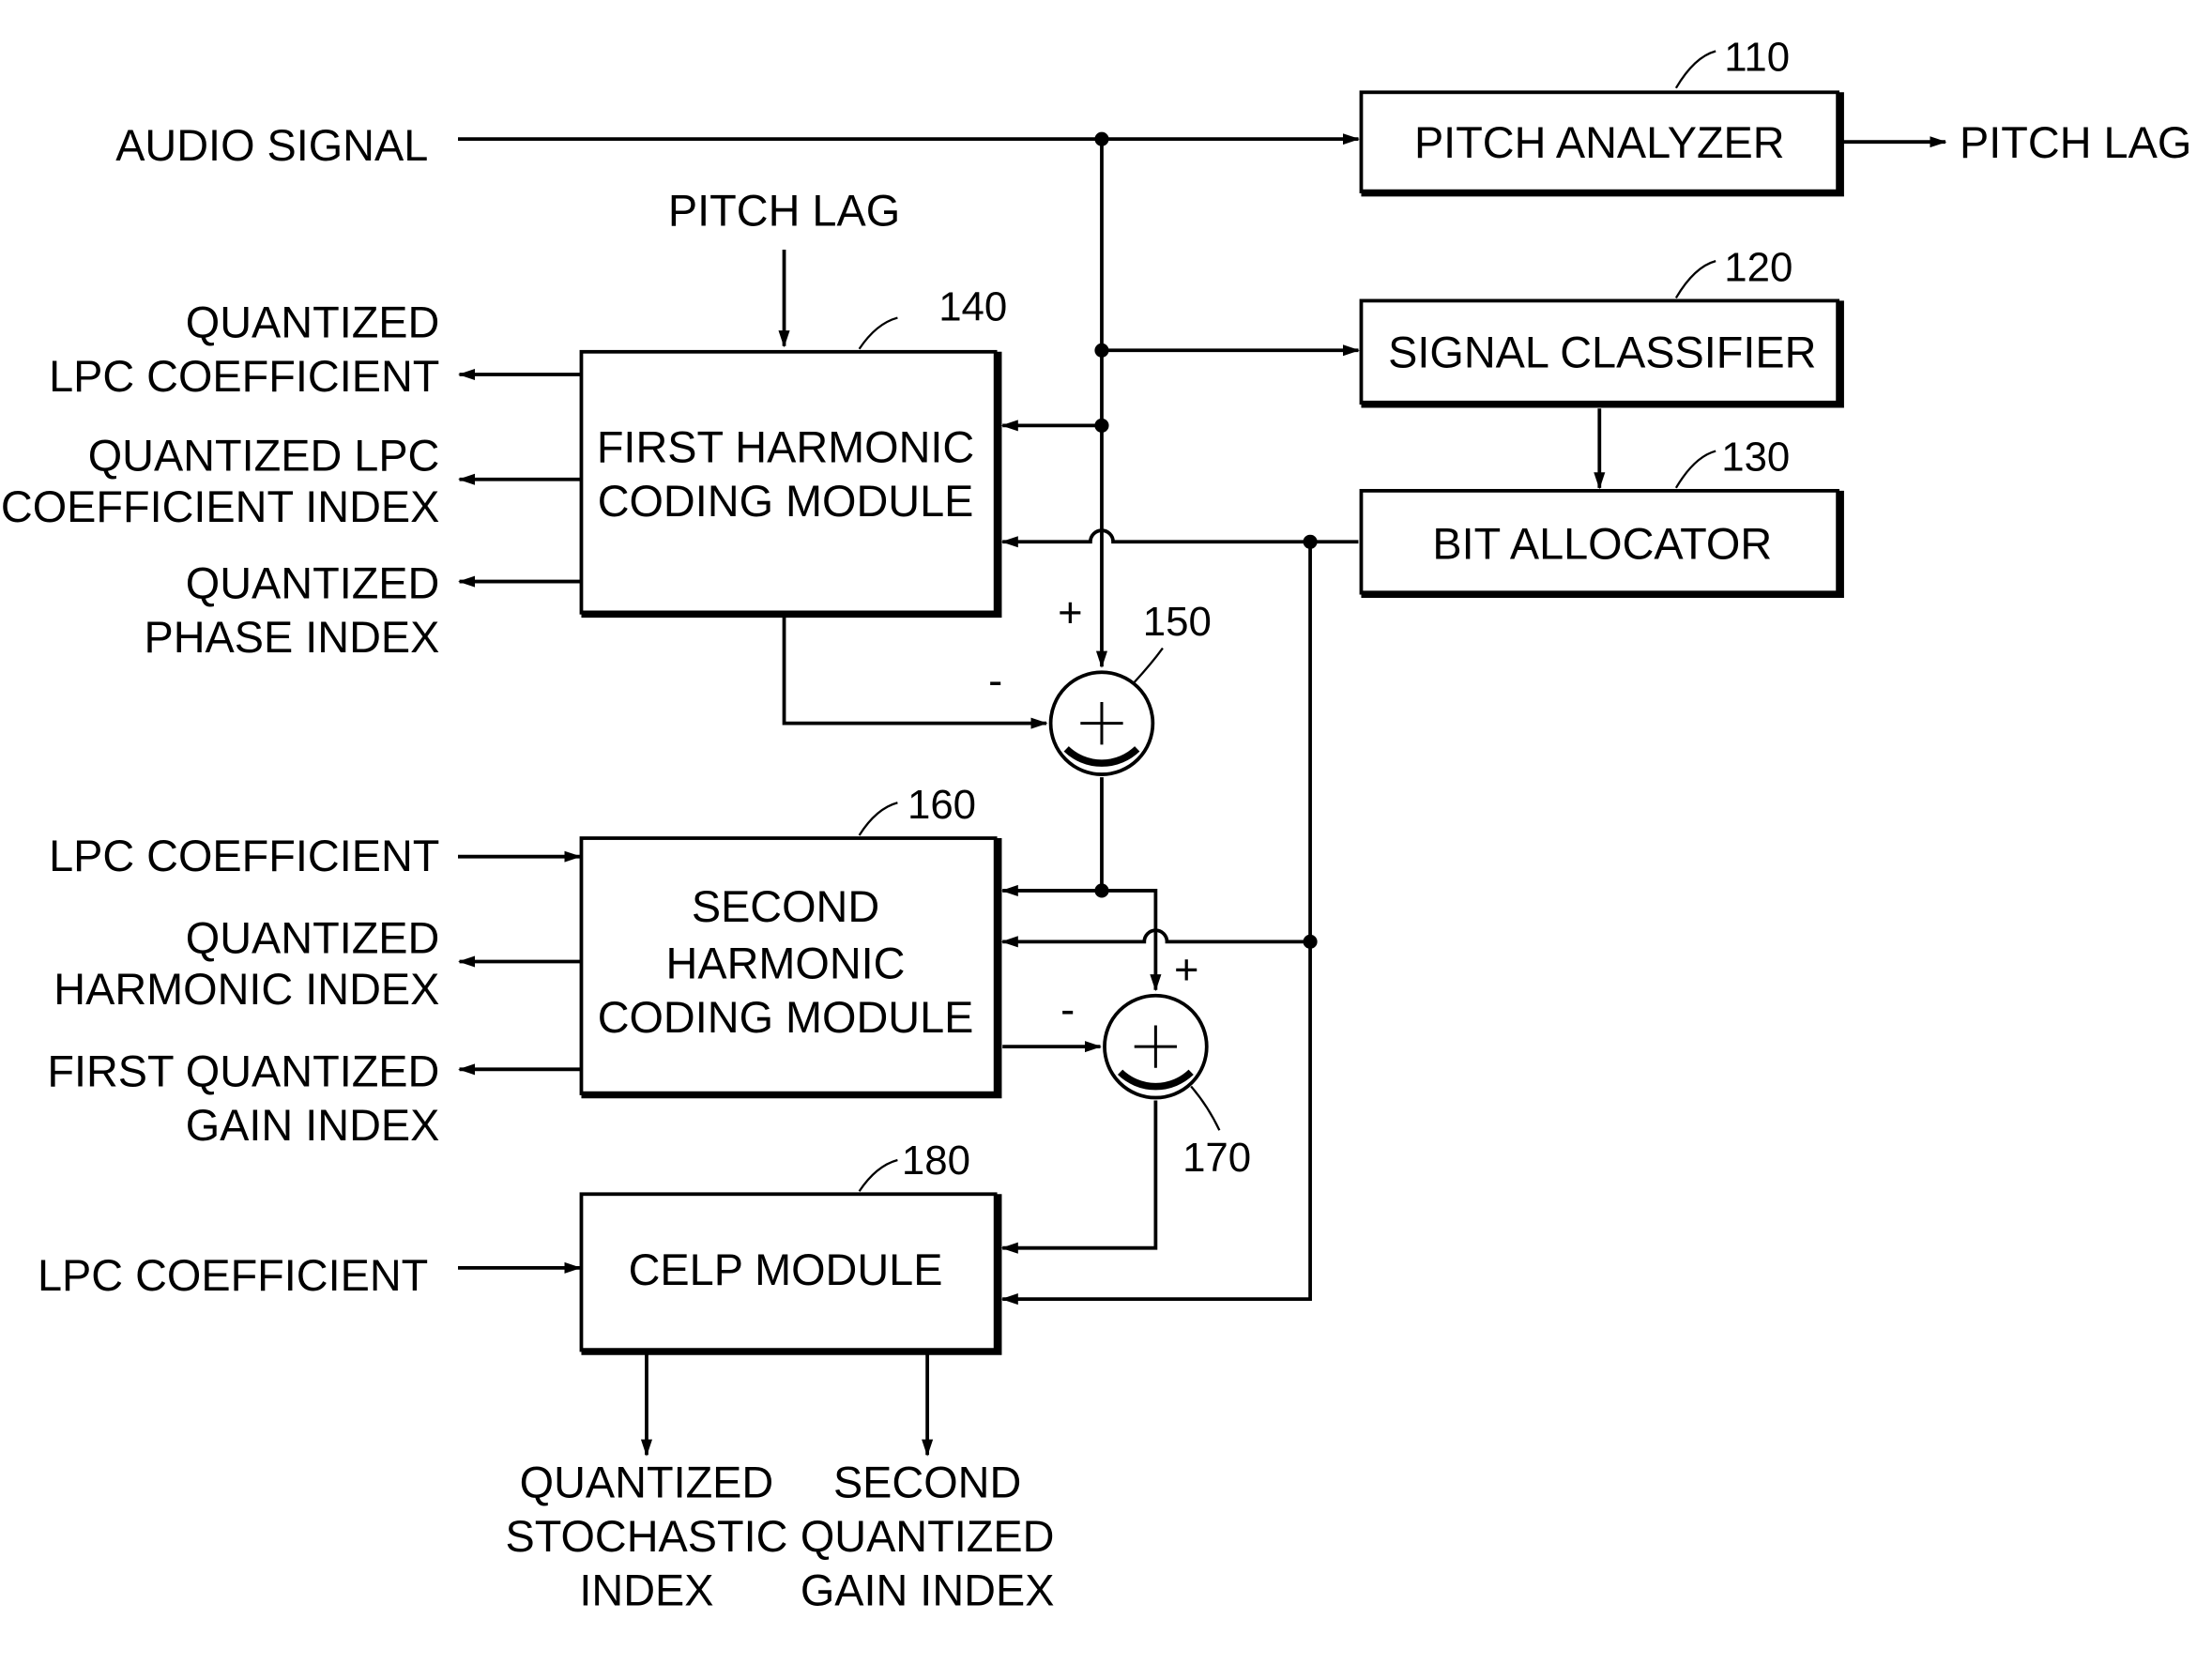 The width and height of the screenshot is (2212, 1665). I want to click on signal-classifier-title: SIGNAL CLASSIFIER, so click(1602, 352).